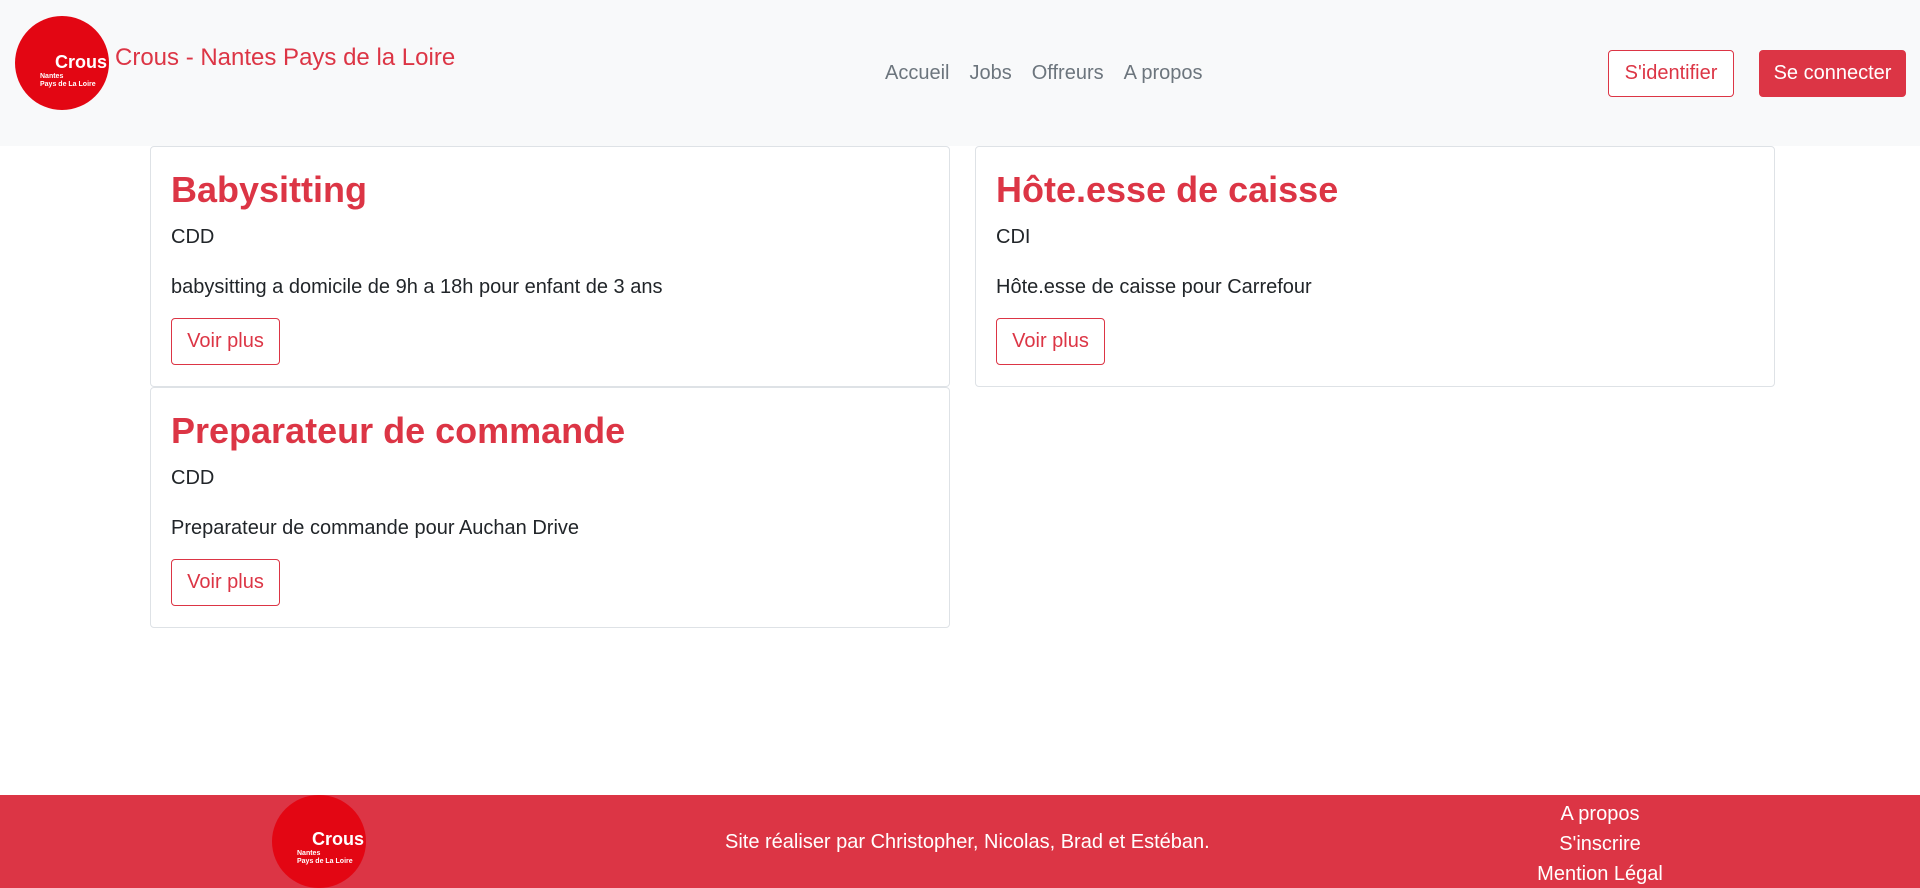  I want to click on site-brand: Crous - Nantes Pays de la Loire, so click(285, 58).